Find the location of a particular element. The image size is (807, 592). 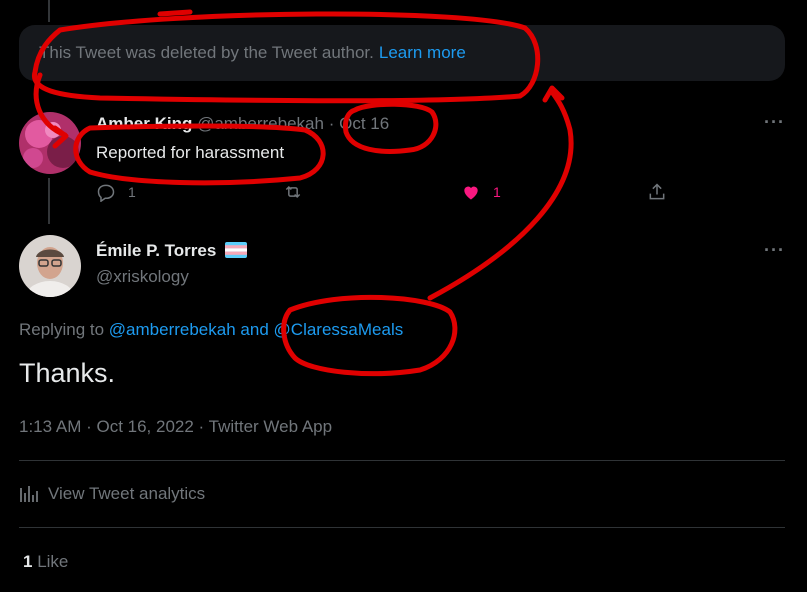

reply-count: 1 is located at coordinates (132, 192).